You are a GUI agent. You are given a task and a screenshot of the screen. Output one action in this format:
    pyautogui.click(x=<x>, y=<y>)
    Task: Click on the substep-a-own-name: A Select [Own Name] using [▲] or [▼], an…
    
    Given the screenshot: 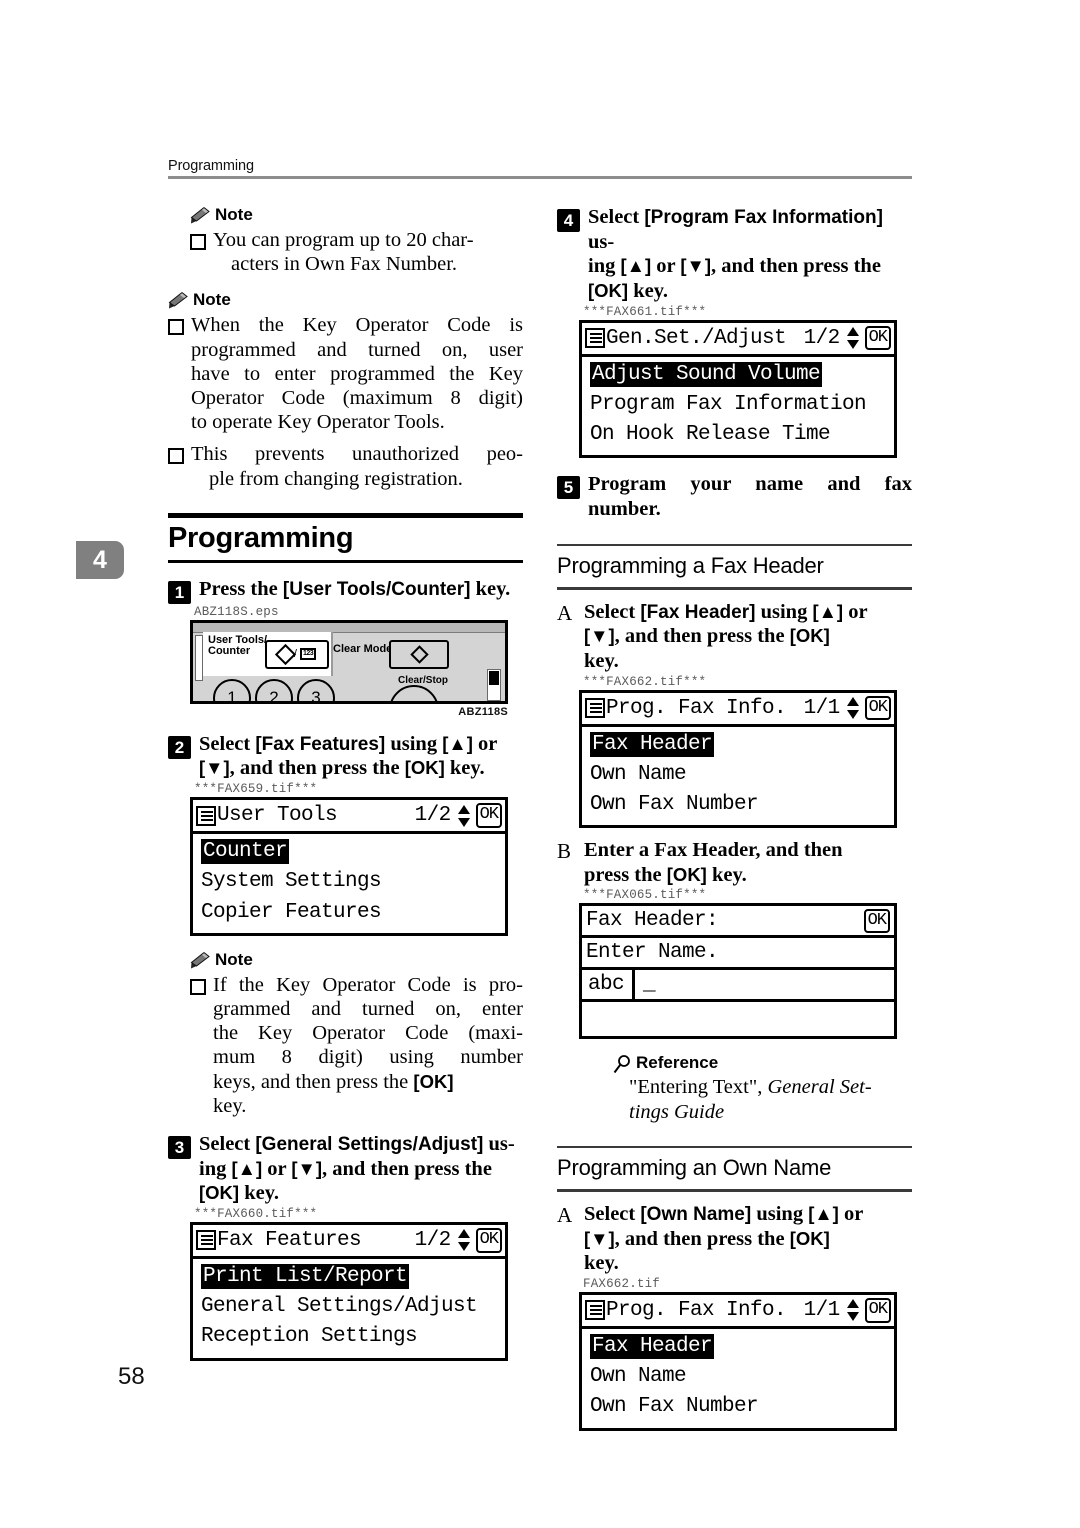 What is the action you would take?
    pyautogui.click(x=734, y=1239)
    